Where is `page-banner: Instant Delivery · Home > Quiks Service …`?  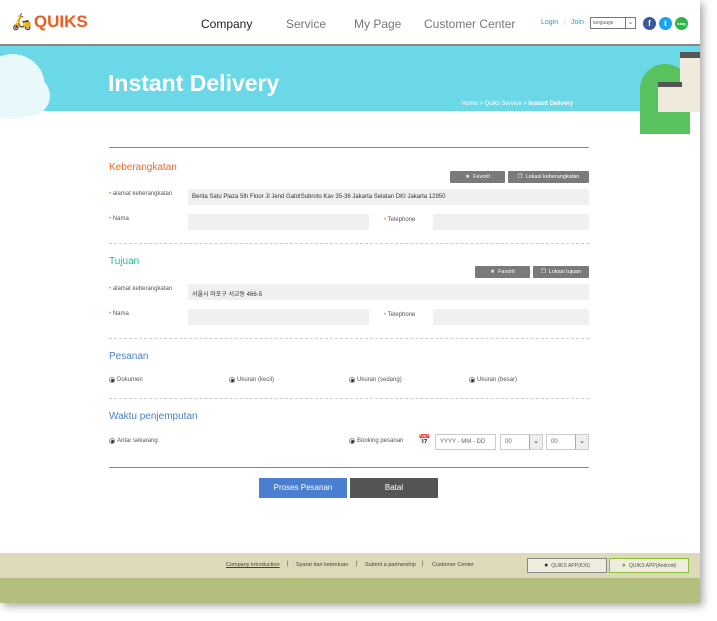 page-banner: Instant Delivery · Home > Quiks Service … is located at coordinates (350, 89).